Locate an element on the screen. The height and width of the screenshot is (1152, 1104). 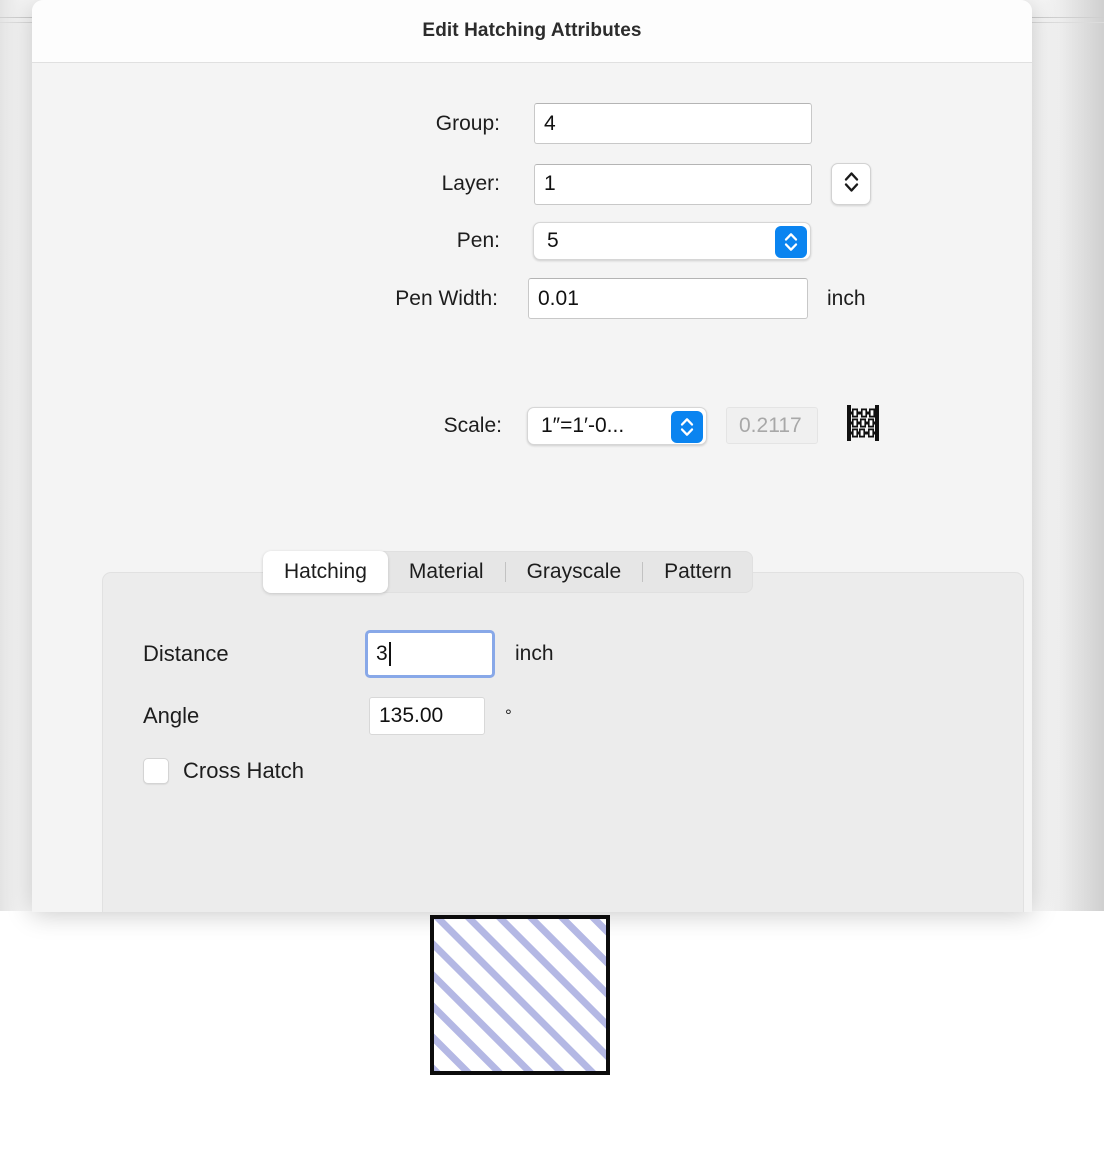
cross-hatch-row: Cross Hatch is located at coordinates (343, 771).